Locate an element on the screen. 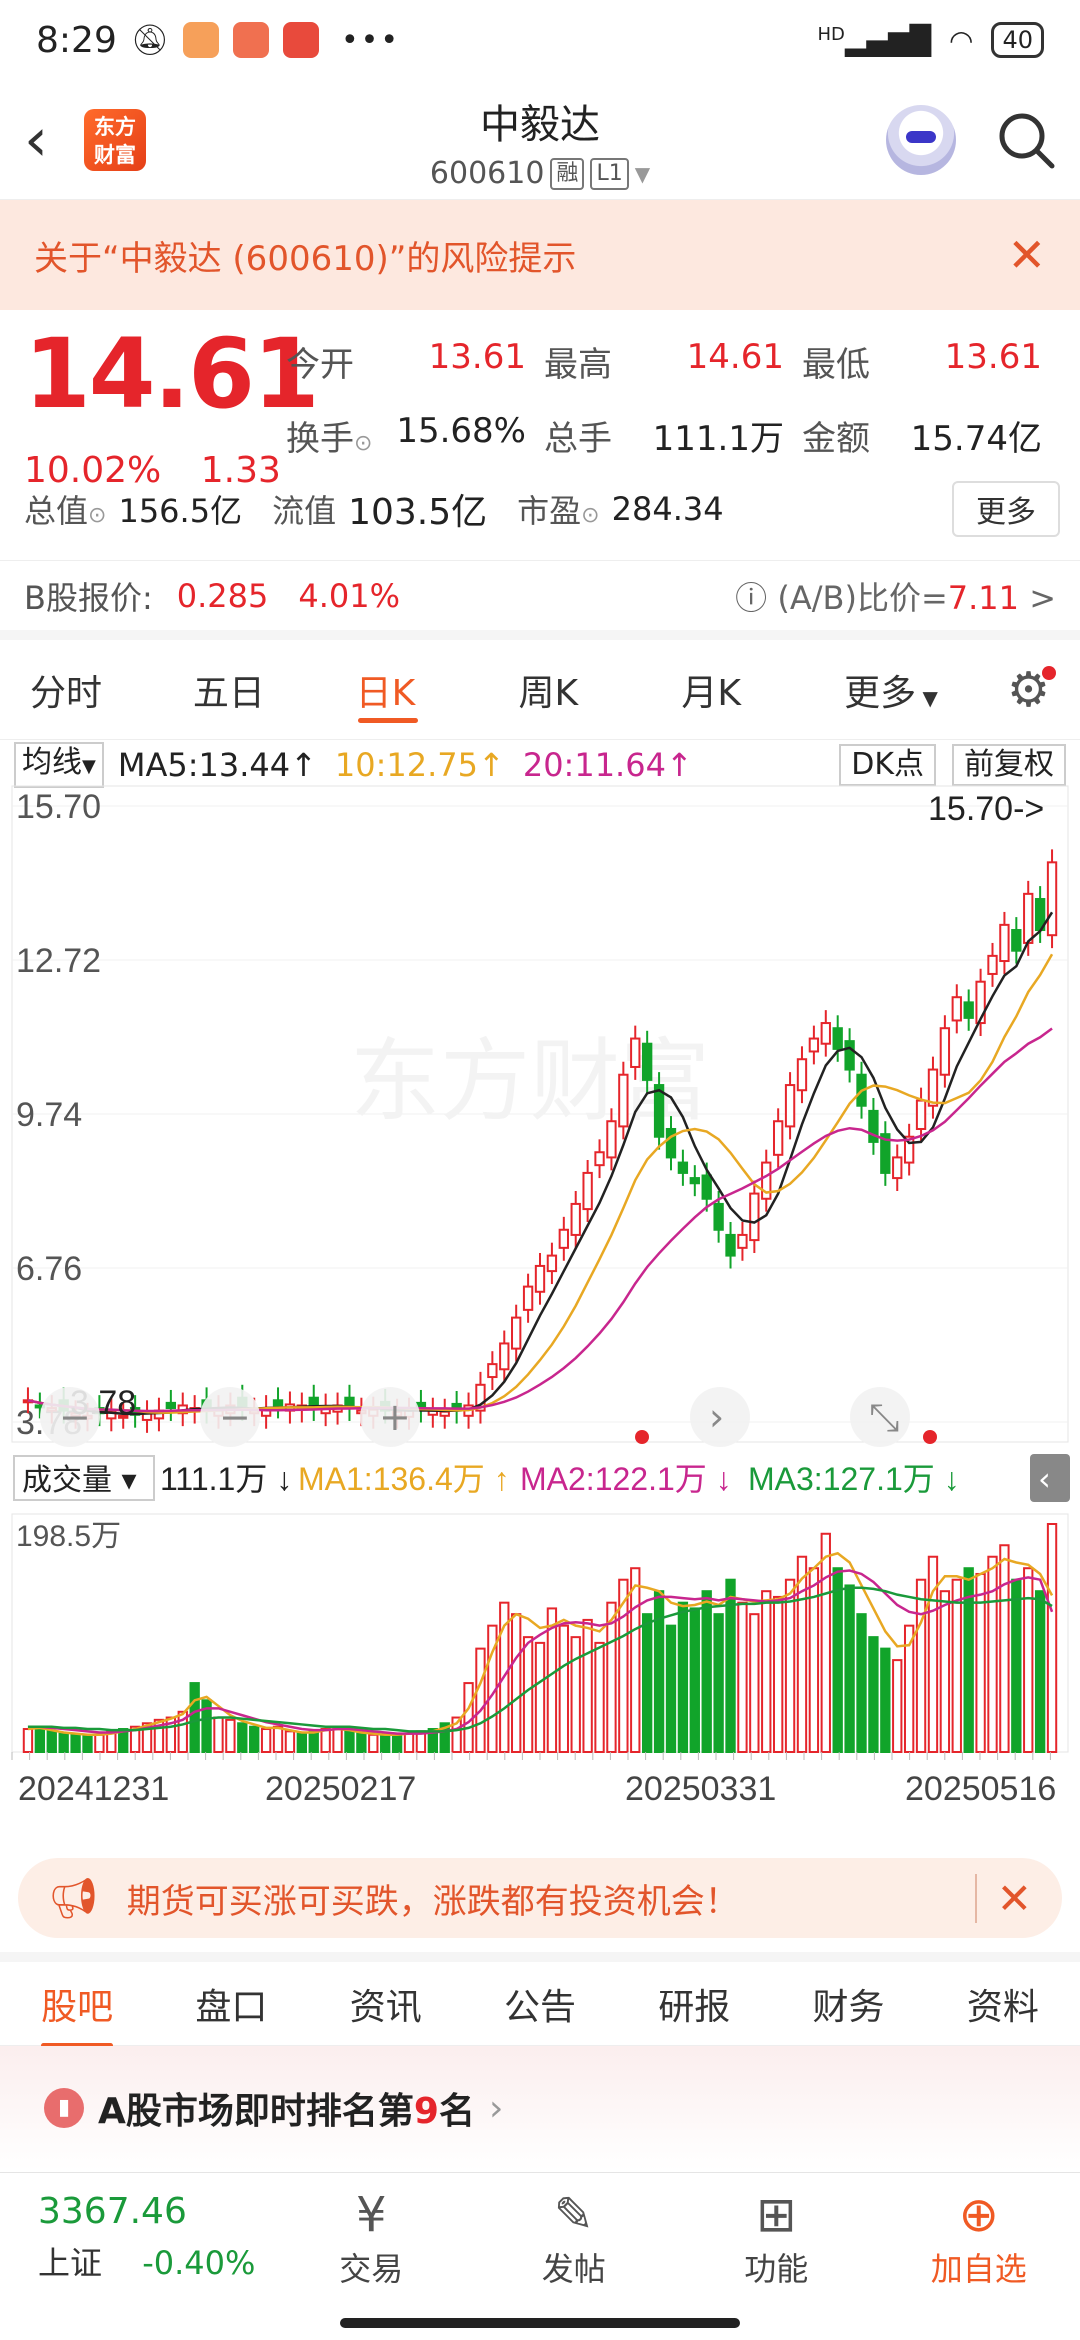 The height and width of the screenshot is (2340, 1080). open-label: 今开 is located at coordinates (320, 364).